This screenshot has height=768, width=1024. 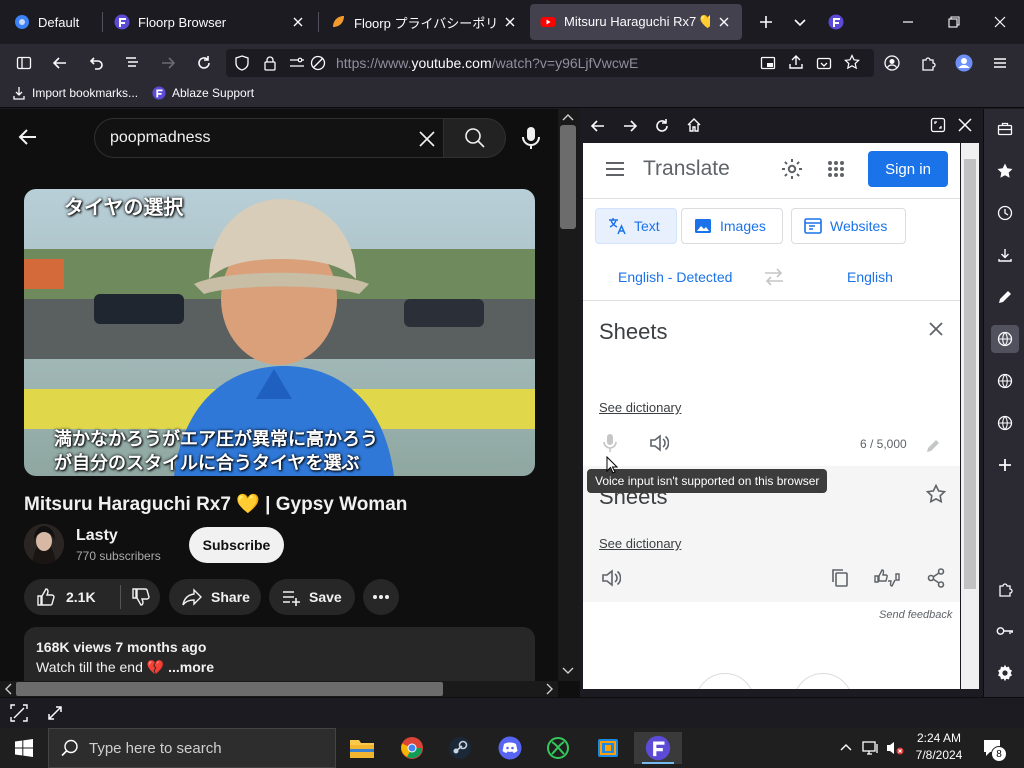 I want to click on sidebar-settings-button, so click(x=1005, y=673).